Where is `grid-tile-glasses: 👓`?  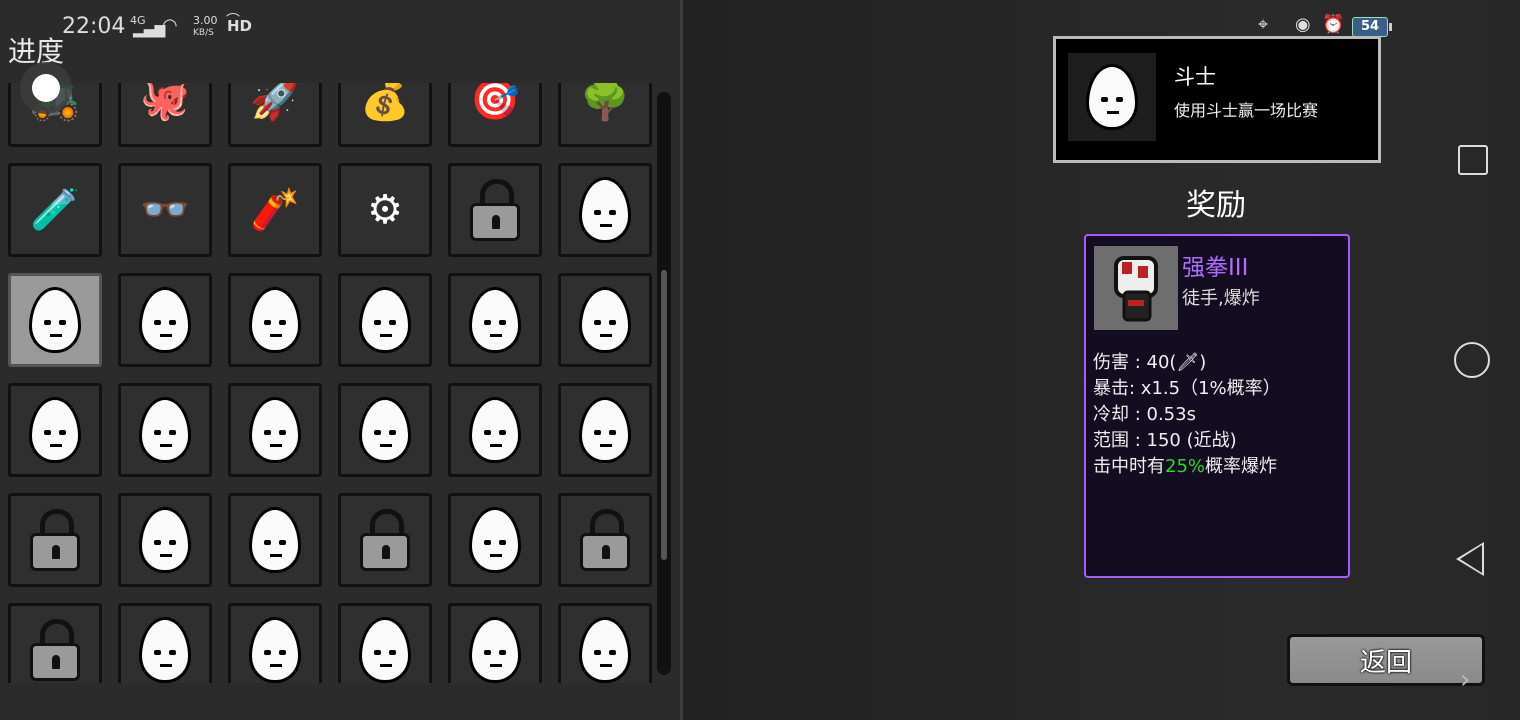
grid-tile-glasses: 👓 is located at coordinates (165, 210).